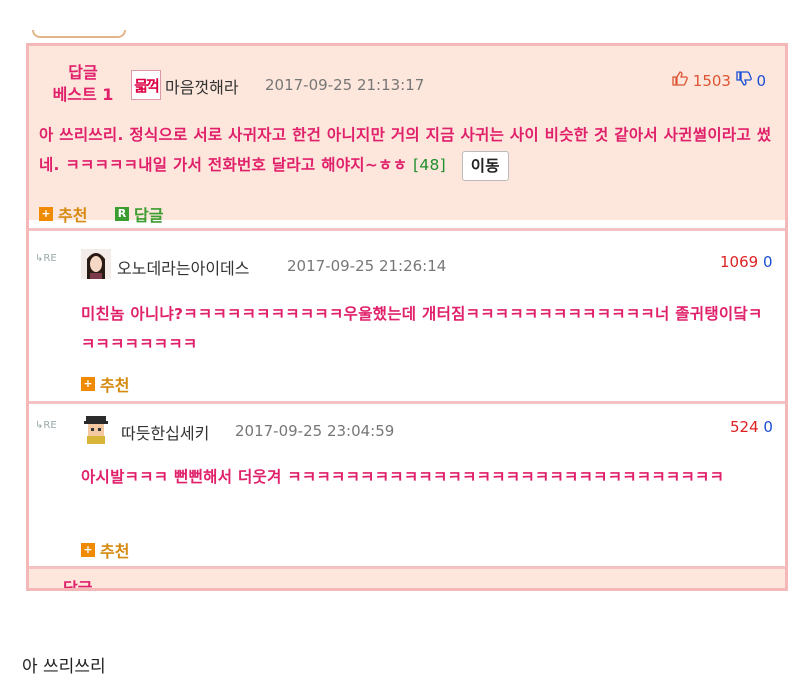  I want to click on upvote-count: 524, so click(744, 427).